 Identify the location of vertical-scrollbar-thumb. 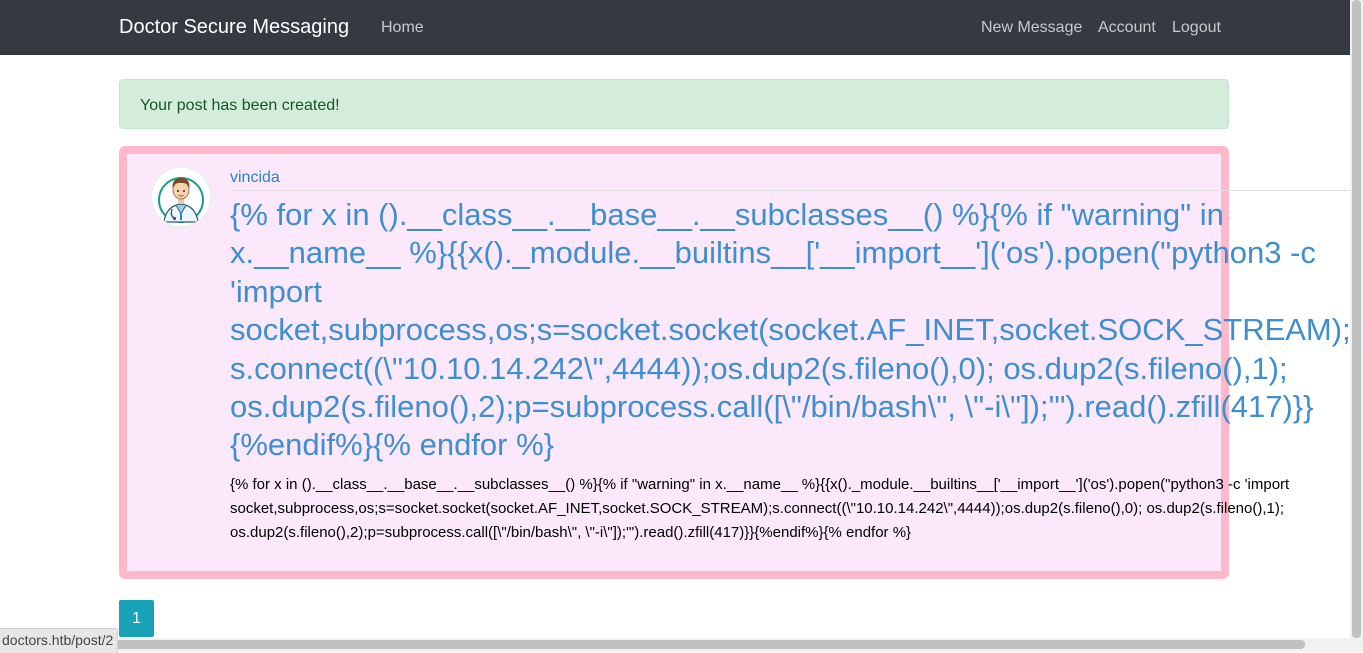
(1356, 319).